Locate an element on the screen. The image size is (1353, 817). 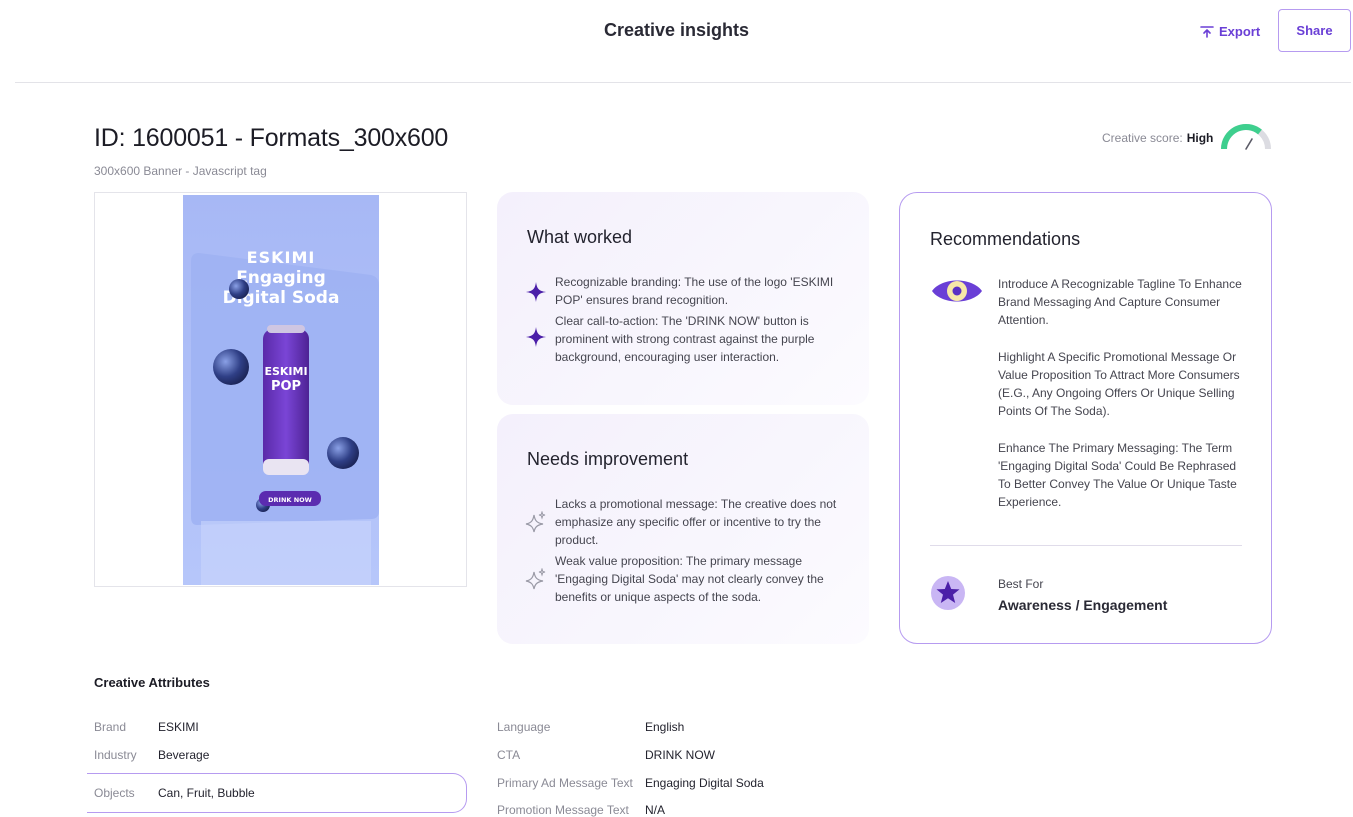
needs-improvement-title: Needs improvement is located at coordinates (608, 459).